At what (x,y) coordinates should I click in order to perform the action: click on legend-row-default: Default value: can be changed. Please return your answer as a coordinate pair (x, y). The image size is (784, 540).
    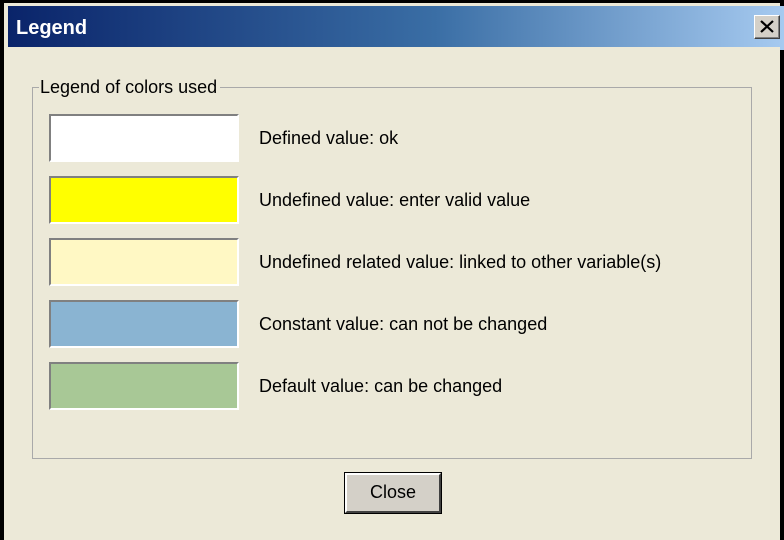
    Looking at the image, I should click on (394, 386).